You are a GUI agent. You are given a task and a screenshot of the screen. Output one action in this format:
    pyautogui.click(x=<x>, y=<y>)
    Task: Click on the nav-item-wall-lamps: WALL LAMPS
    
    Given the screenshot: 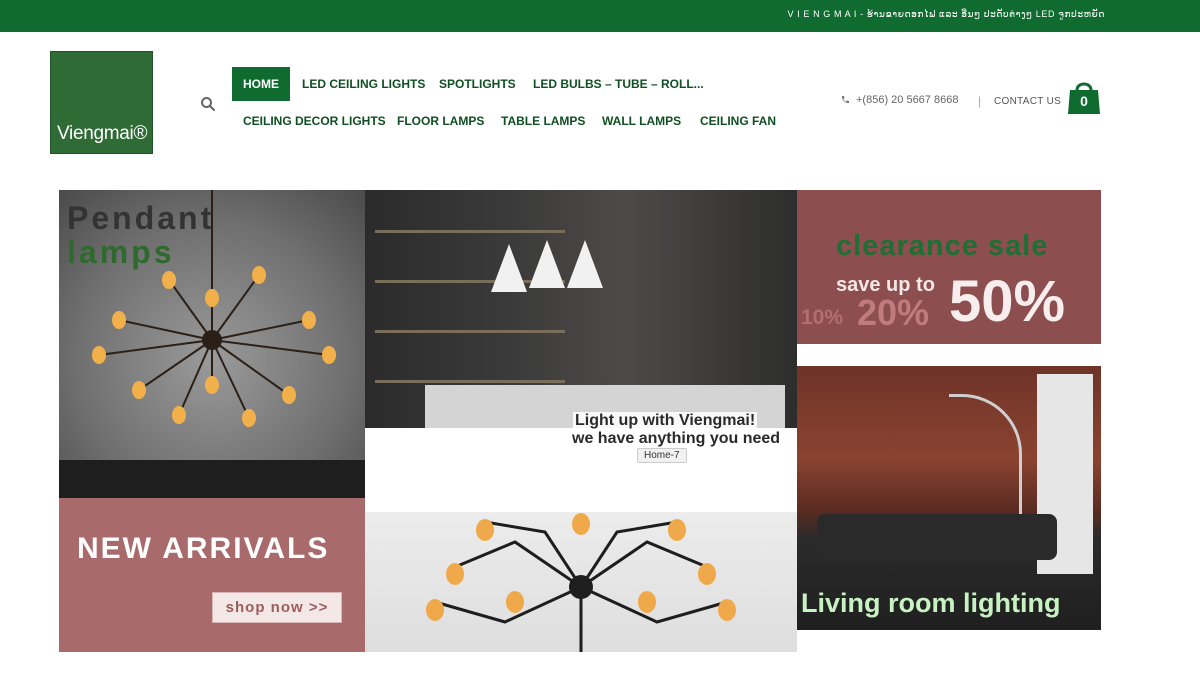 What is the action you would take?
    pyautogui.click(x=641, y=121)
    